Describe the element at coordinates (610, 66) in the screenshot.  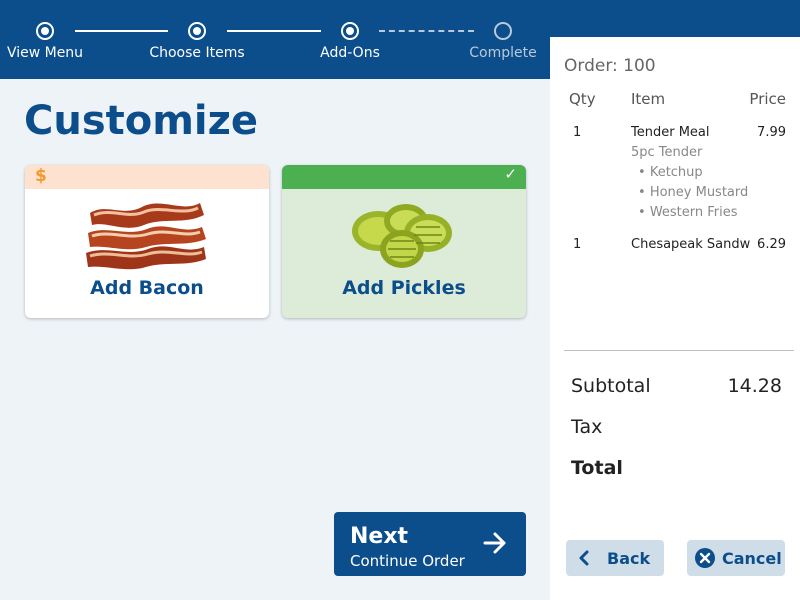
I see `order-number: Order: 100` at that location.